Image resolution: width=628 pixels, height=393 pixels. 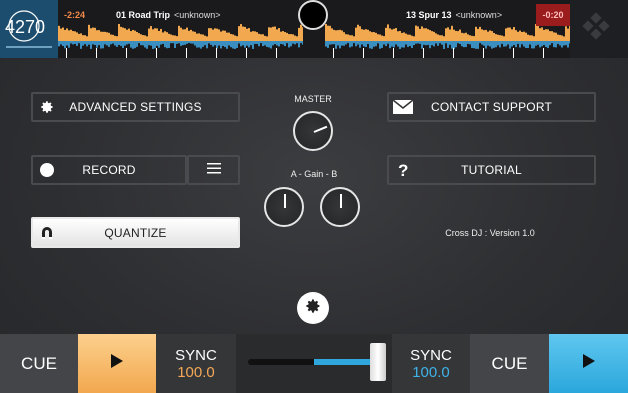 I want to click on deck-a-waveform, so click(x=180, y=41).